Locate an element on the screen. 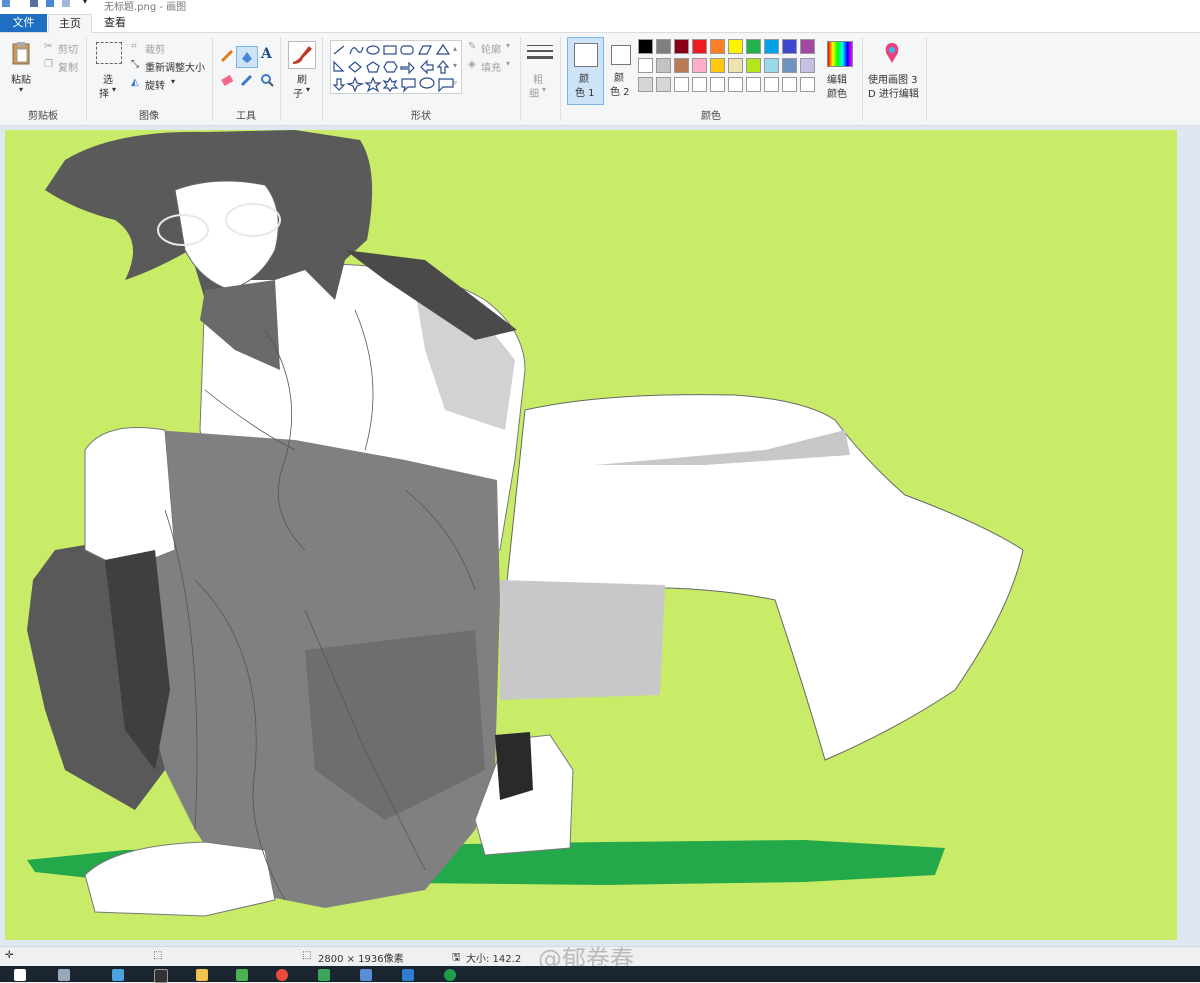 The image size is (1200, 983). resize-button: 重新调整大小 is located at coordinates (175, 66).